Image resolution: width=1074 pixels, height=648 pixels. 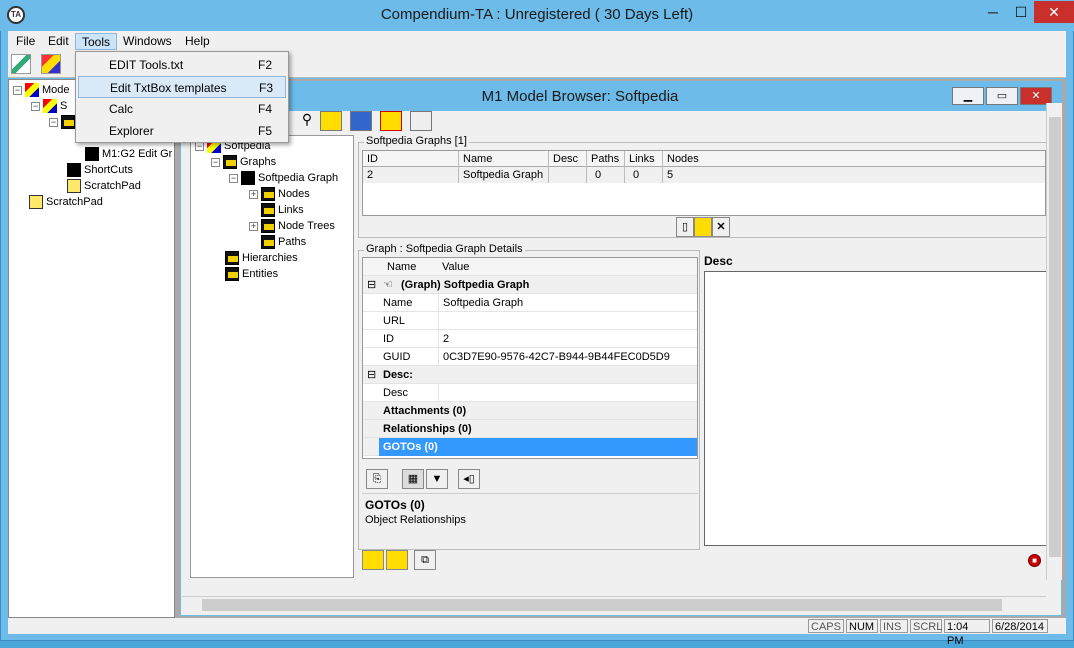 What do you see at coordinates (282, 210) in the screenshot?
I see `tree-item-links: Links` at bounding box center [282, 210].